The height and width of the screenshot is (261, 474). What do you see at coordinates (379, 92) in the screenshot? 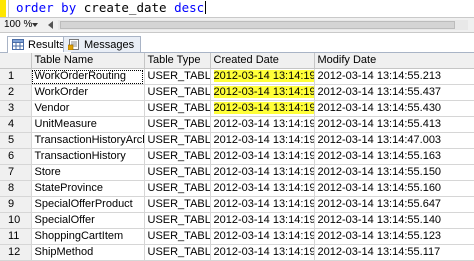
I see `modify-date-cell-text: 2012-03-14 13:14:55.437` at bounding box center [379, 92].